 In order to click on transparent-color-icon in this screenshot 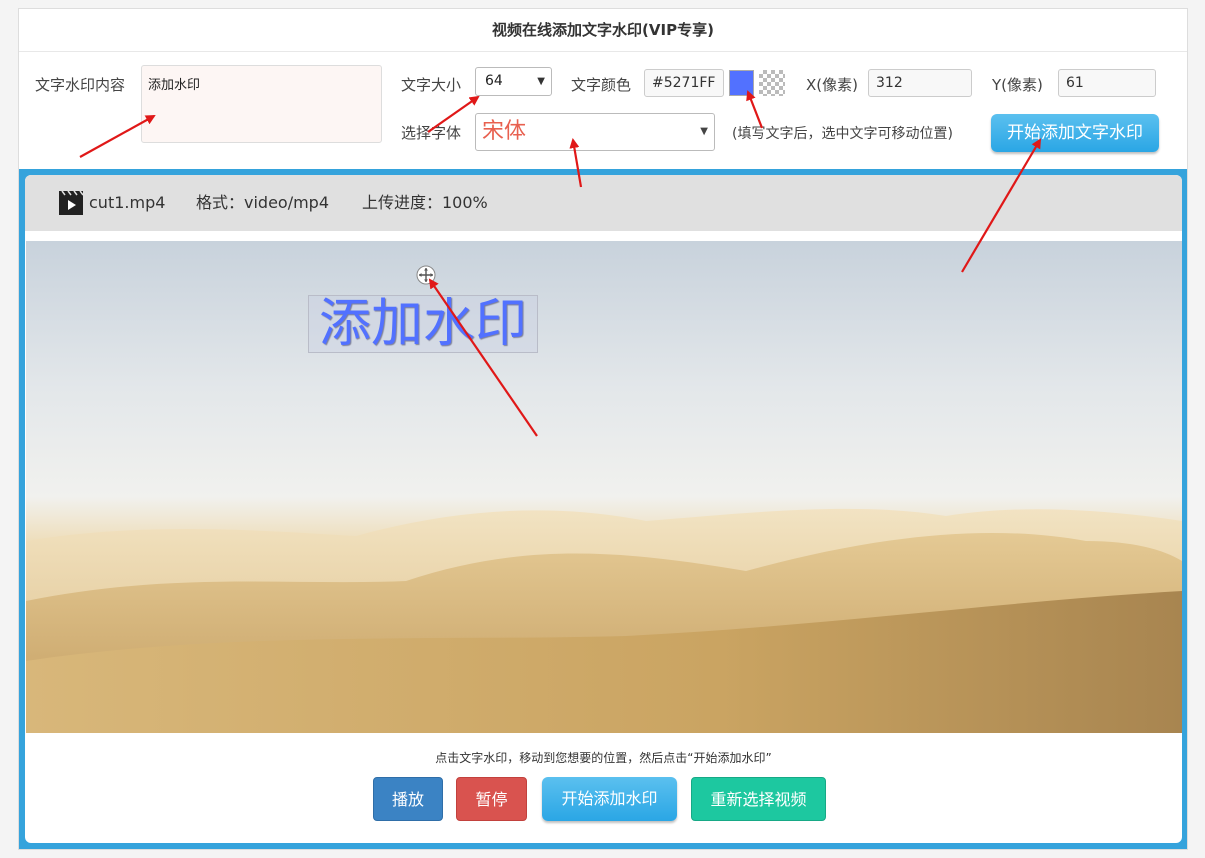, I will do `click(772, 83)`.